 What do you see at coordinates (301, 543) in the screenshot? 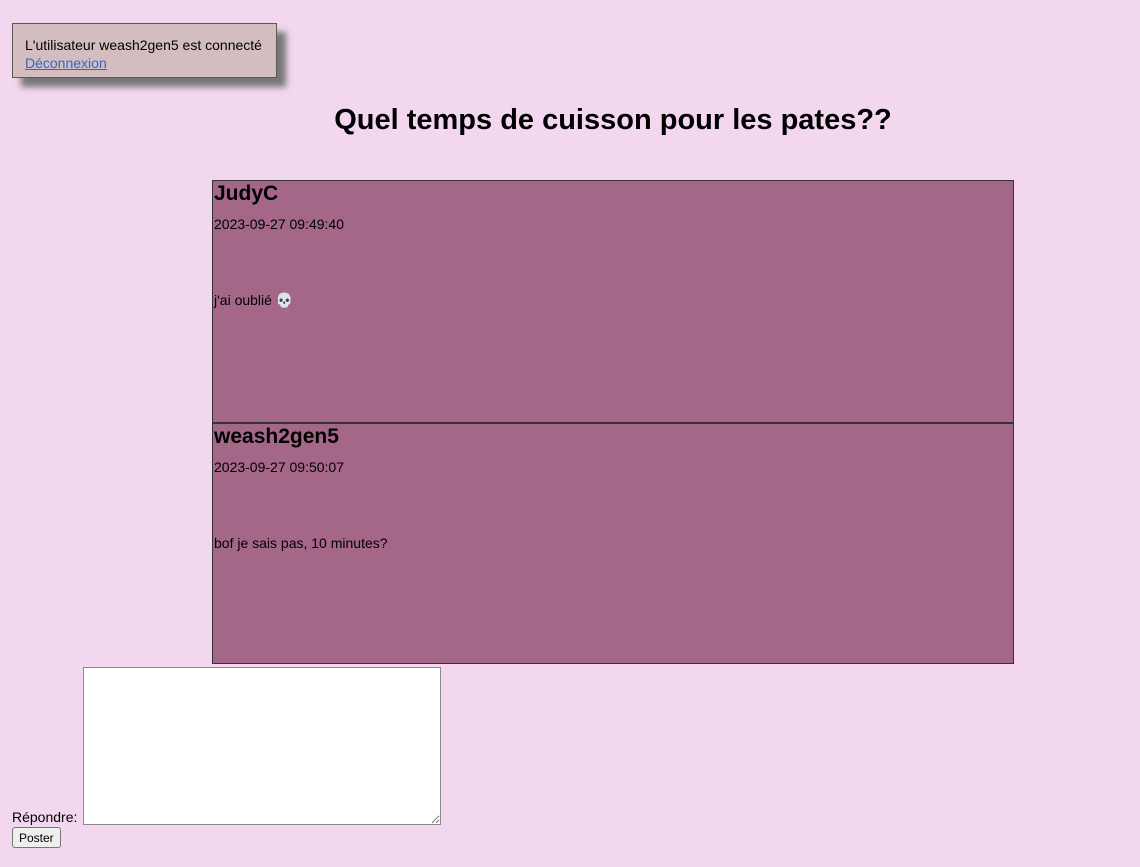
I see `message-text: bof je sais pas, 10 minutes?` at bounding box center [301, 543].